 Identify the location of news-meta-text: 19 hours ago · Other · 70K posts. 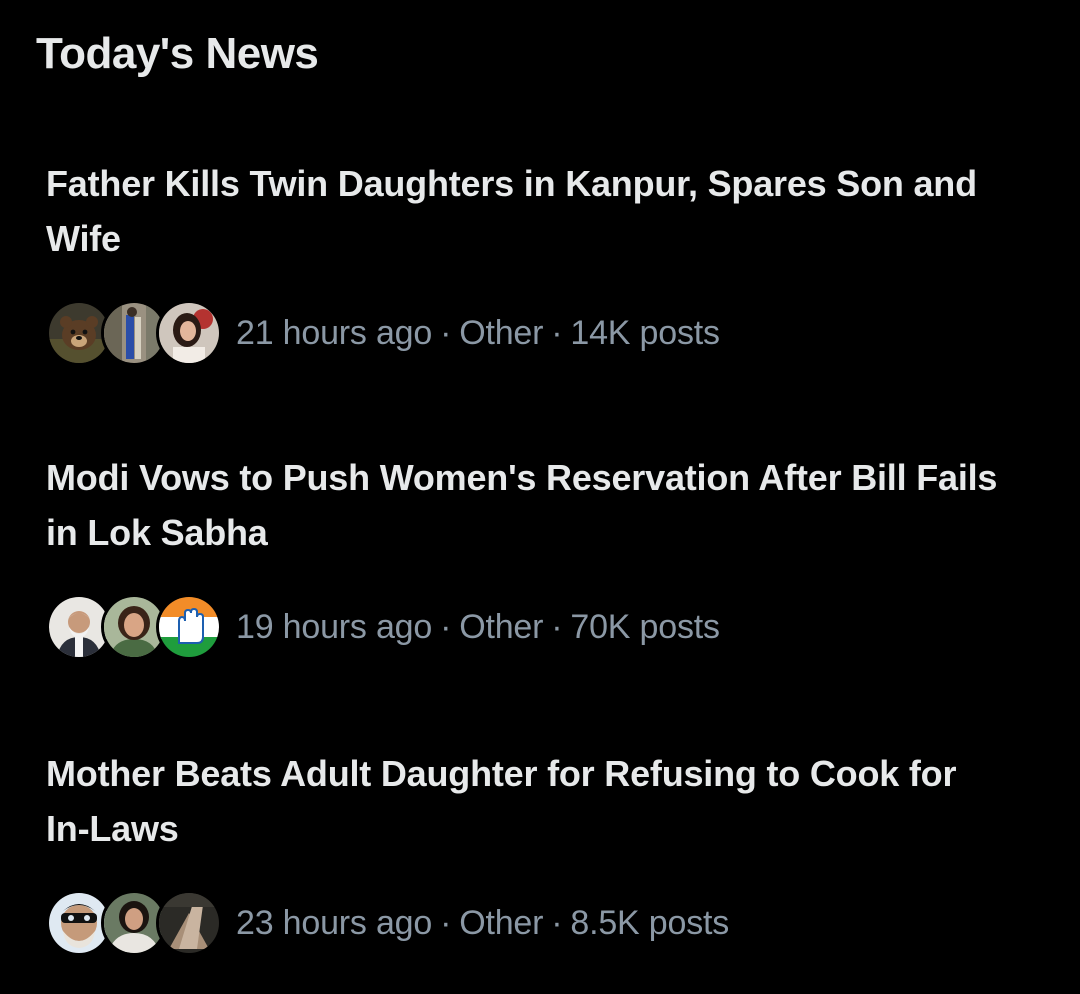
(478, 627).